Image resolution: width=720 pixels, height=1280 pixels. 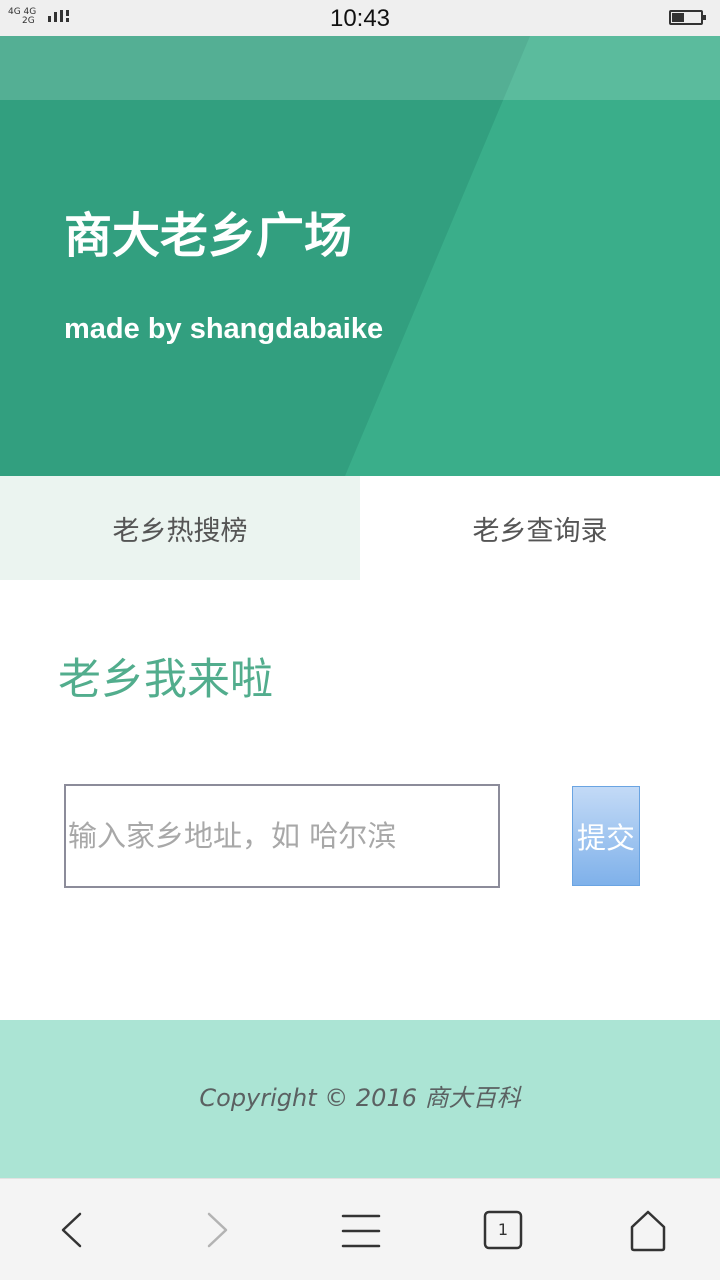 I want to click on page-title: 商大老乡广场, so click(x=208, y=236).